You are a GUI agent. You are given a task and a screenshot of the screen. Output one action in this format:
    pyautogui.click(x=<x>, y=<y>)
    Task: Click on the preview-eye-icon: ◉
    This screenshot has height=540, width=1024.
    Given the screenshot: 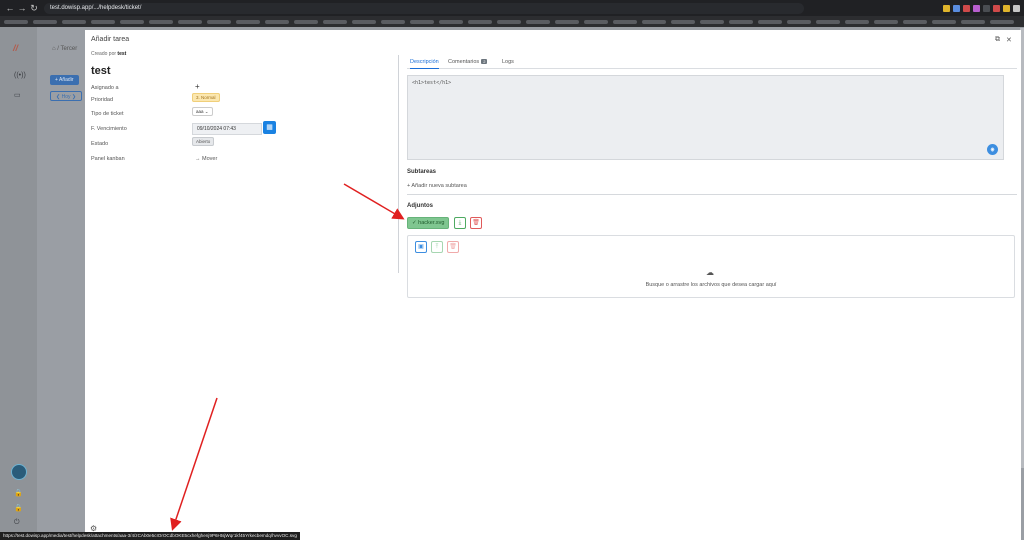 What is the action you would take?
    pyautogui.click(x=992, y=149)
    